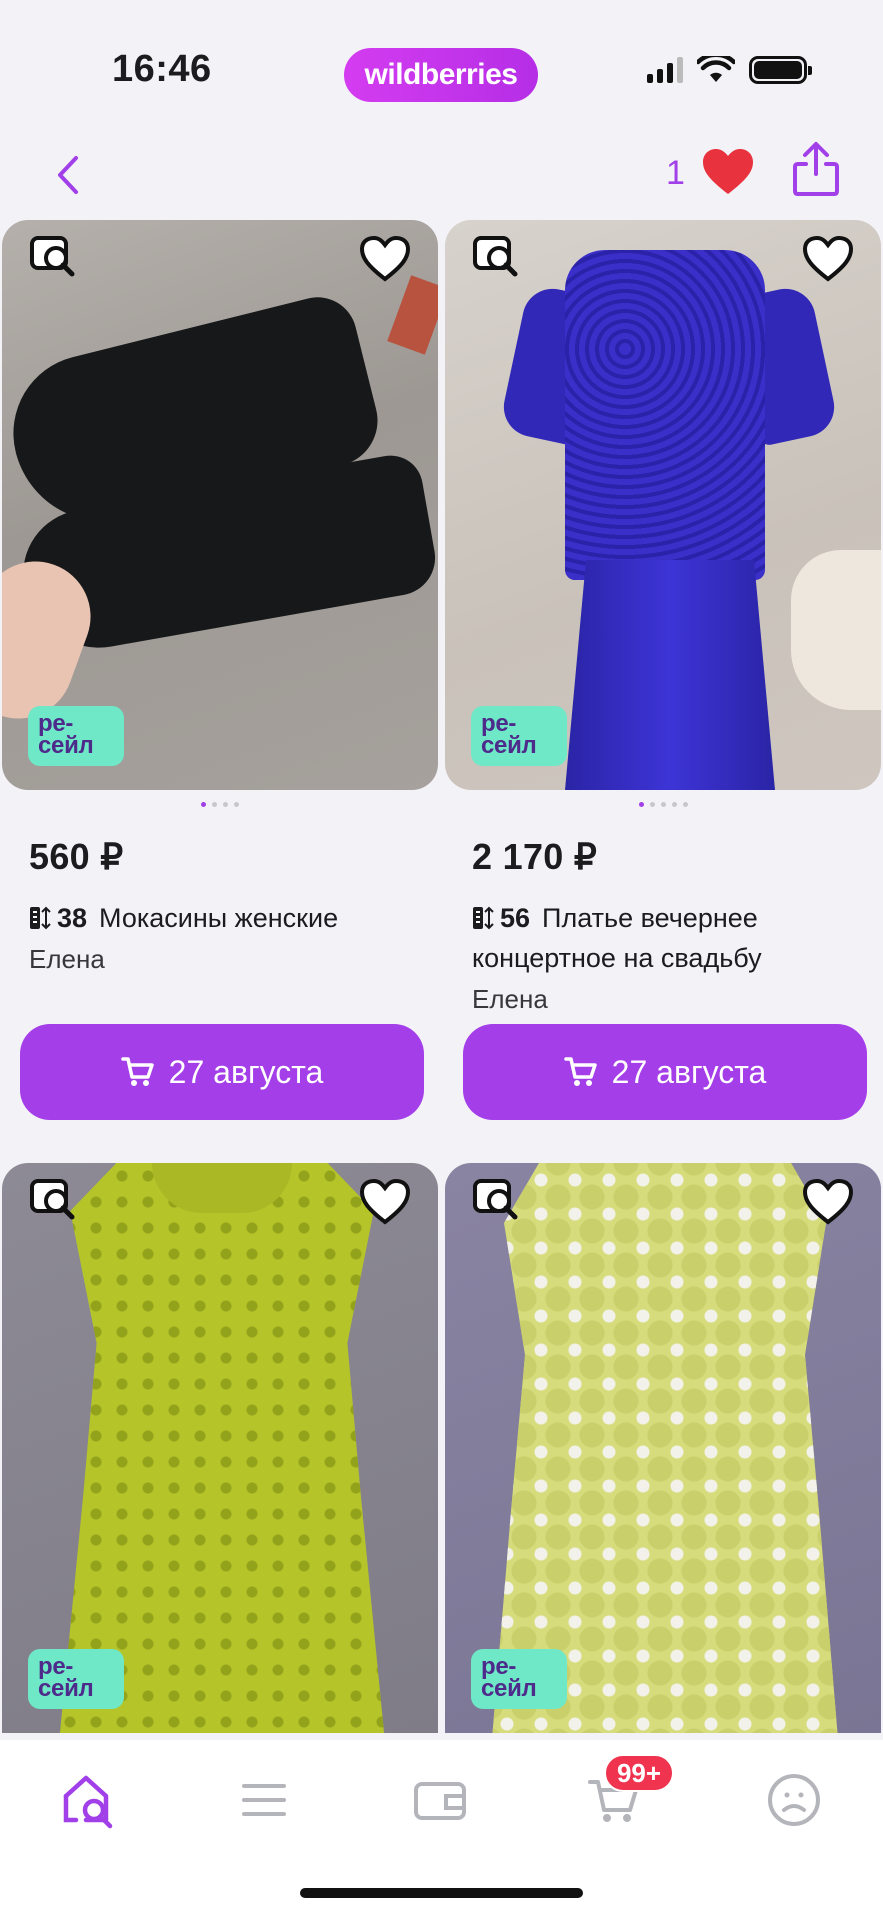 This screenshot has width=883, height=1920. Describe the element at coordinates (663, 938) in the screenshot. I see `product-description: 56 Платье вечернее концертное на свадьбу` at that location.